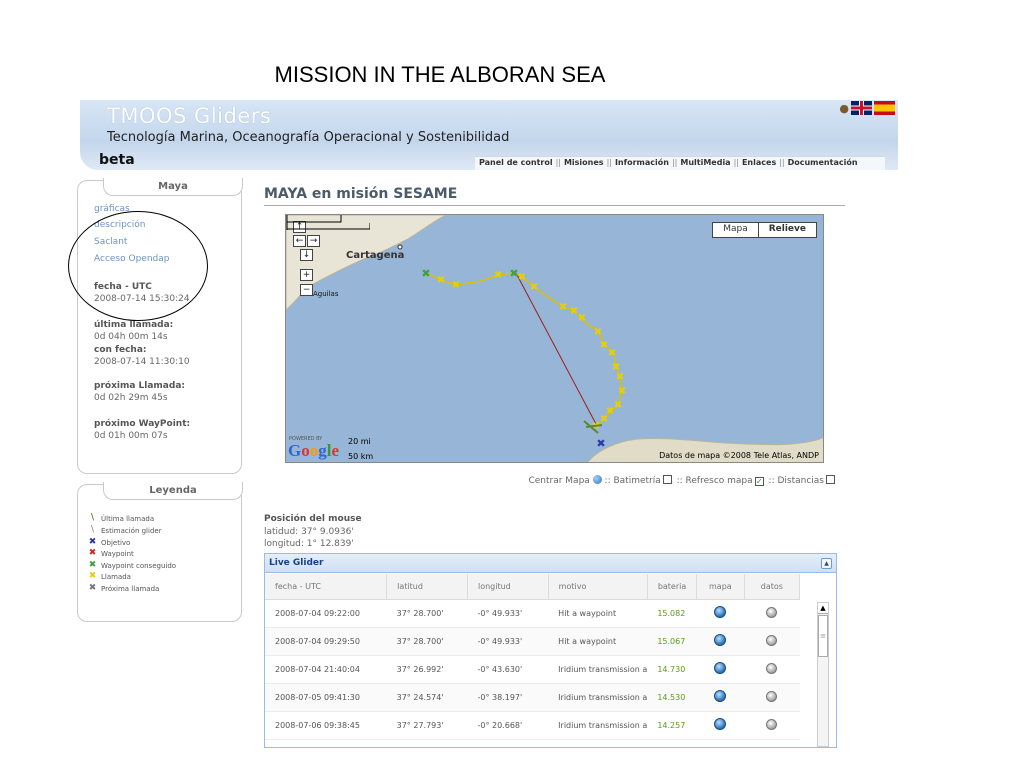 Image resolution: width=1024 pixels, height=768 pixels. I want to click on annotation-circle, so click(138, 266).